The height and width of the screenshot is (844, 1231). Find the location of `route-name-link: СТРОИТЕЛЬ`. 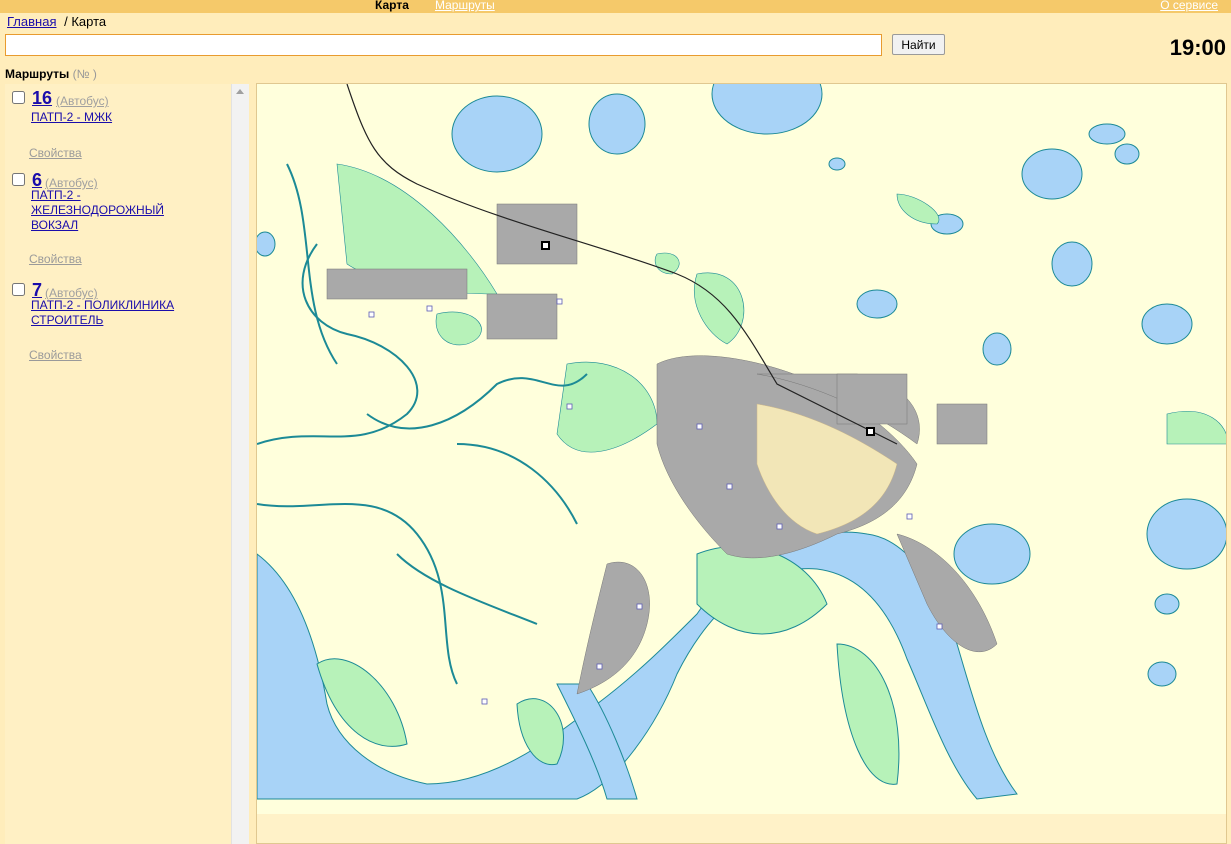

route-name-link: СТРОИТЕЛЬ is located at coordinates (67, 320).